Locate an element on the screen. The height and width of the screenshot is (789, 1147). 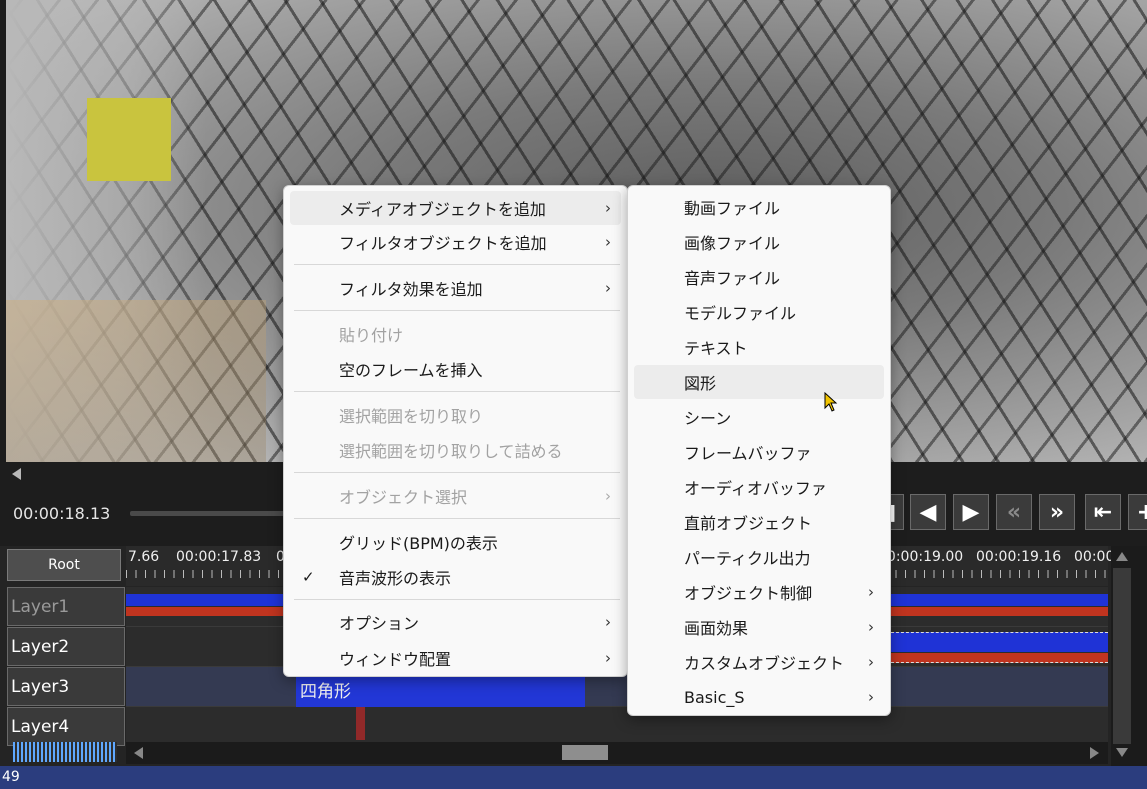
zoom-meter-bars is located at coordinates (65, 752).